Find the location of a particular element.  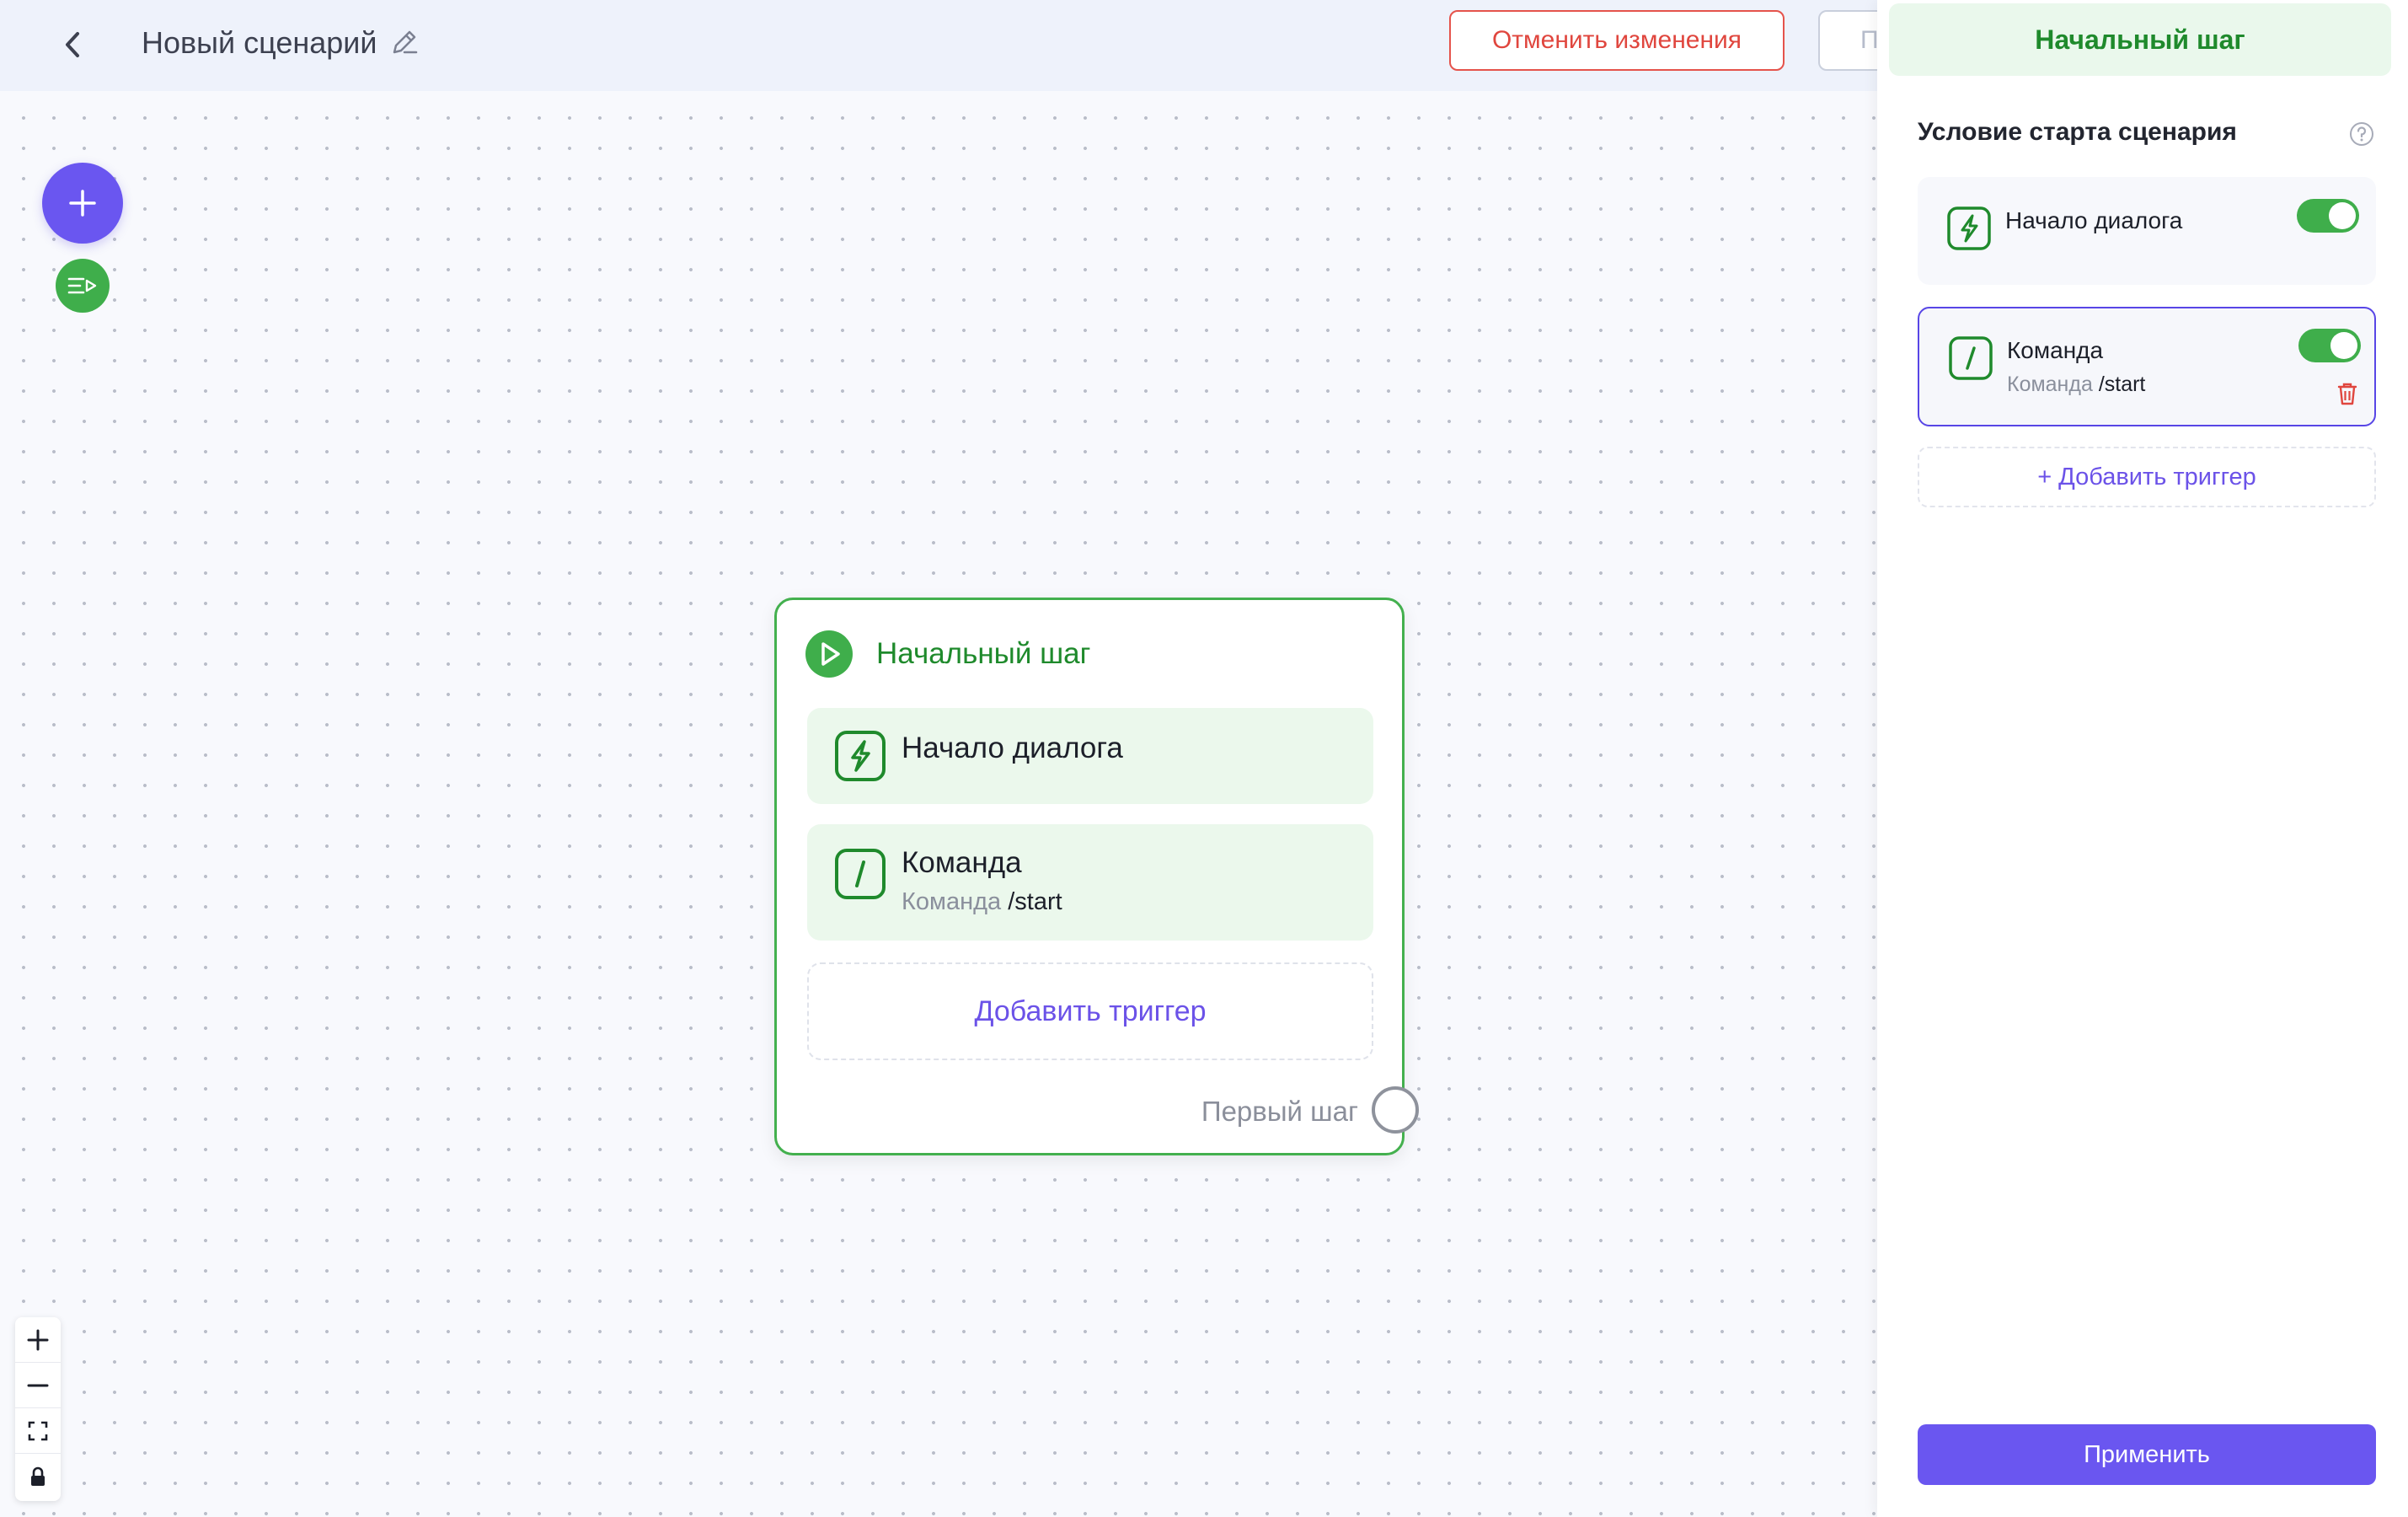

node-title: Начальный шаг is located at coordinates (983, 653).